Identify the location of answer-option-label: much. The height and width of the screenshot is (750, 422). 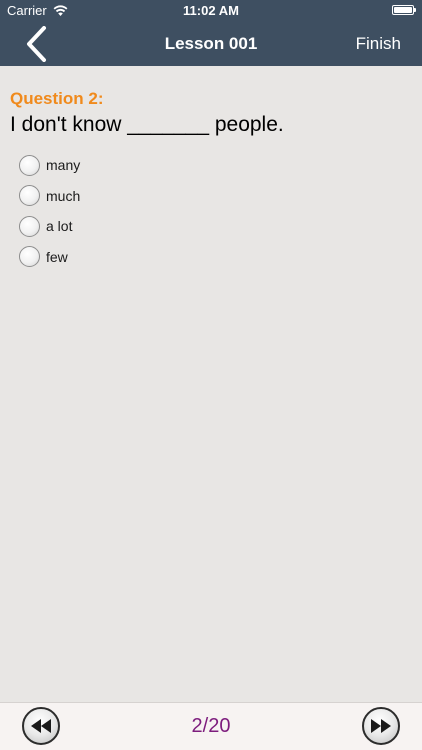
(63, 195).